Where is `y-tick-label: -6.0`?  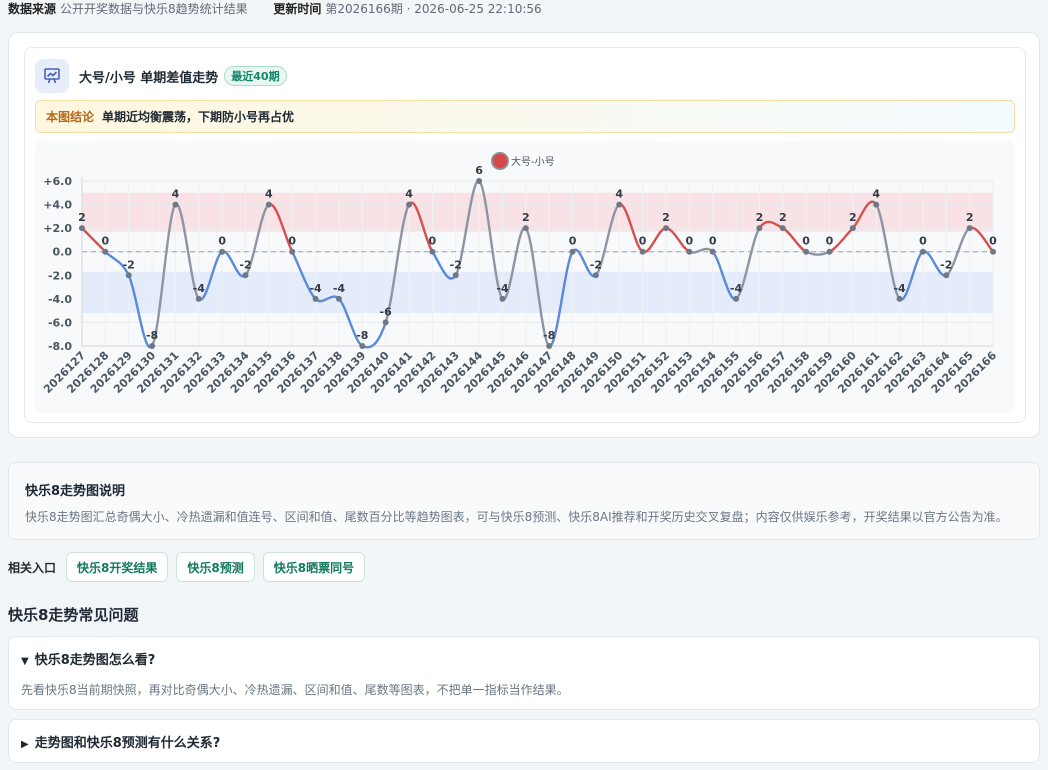 y-tick-label: -6.0 is located at coordinates (60, 322).